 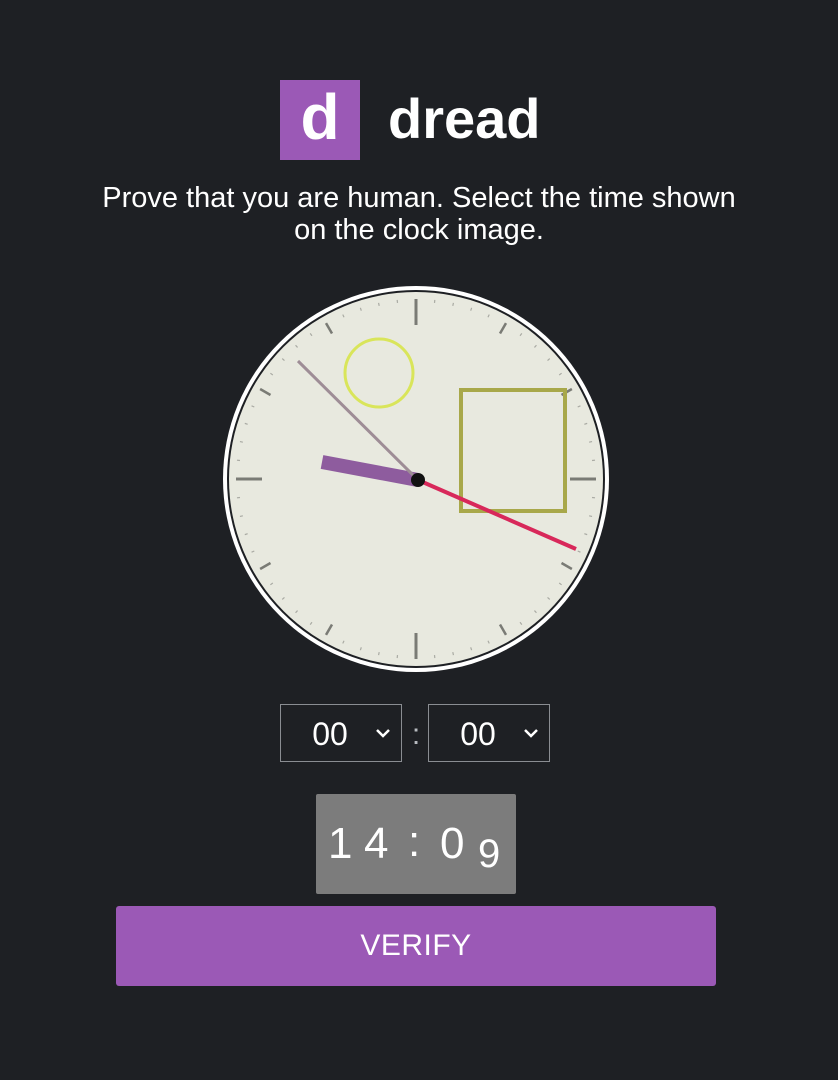 I want to click on minute-select-value: 00, so click(x=478, y=734).